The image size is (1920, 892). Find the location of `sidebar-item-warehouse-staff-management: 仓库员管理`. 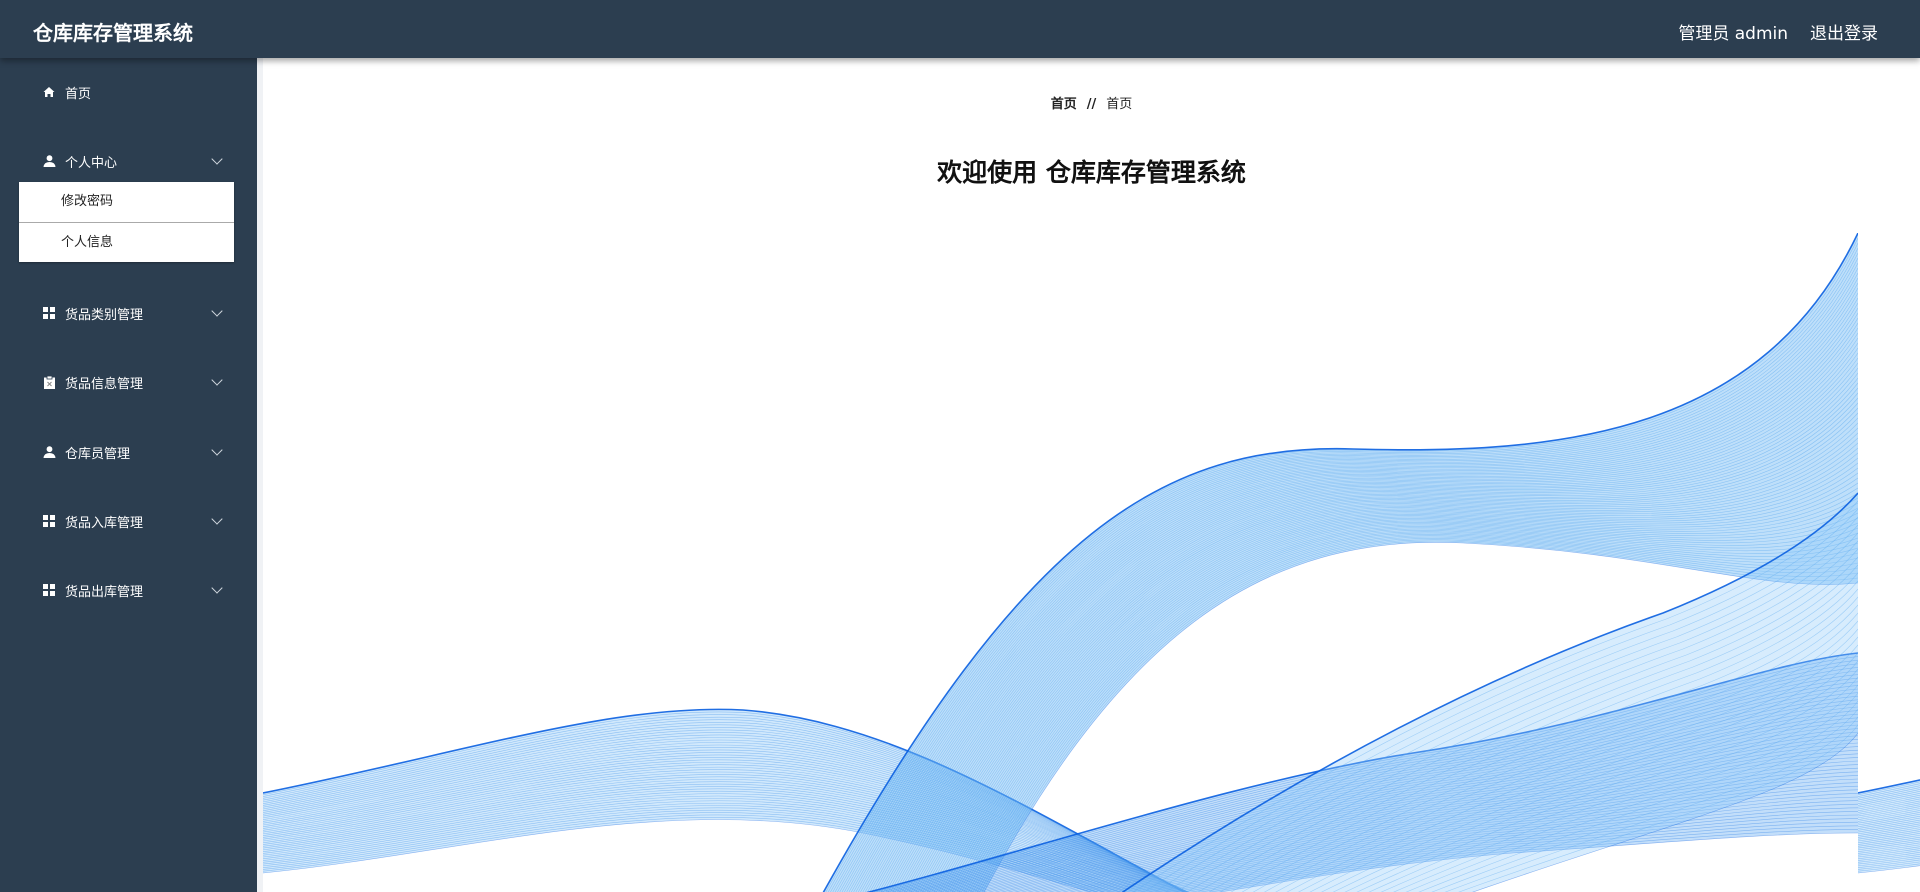

sidebar-item-warehouse-staff-management: 仓库员管理 is located at coordinates (128, 452).